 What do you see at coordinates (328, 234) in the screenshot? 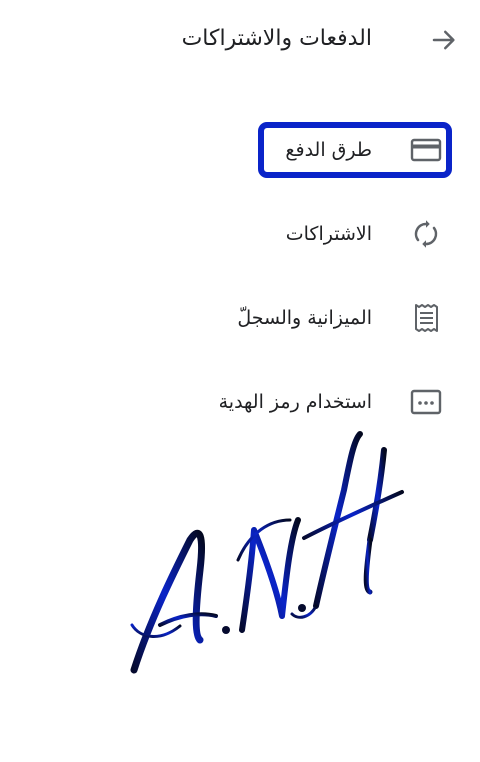
I see `menu-item-label: الاشتراكات` at bounding box center [328, 234].